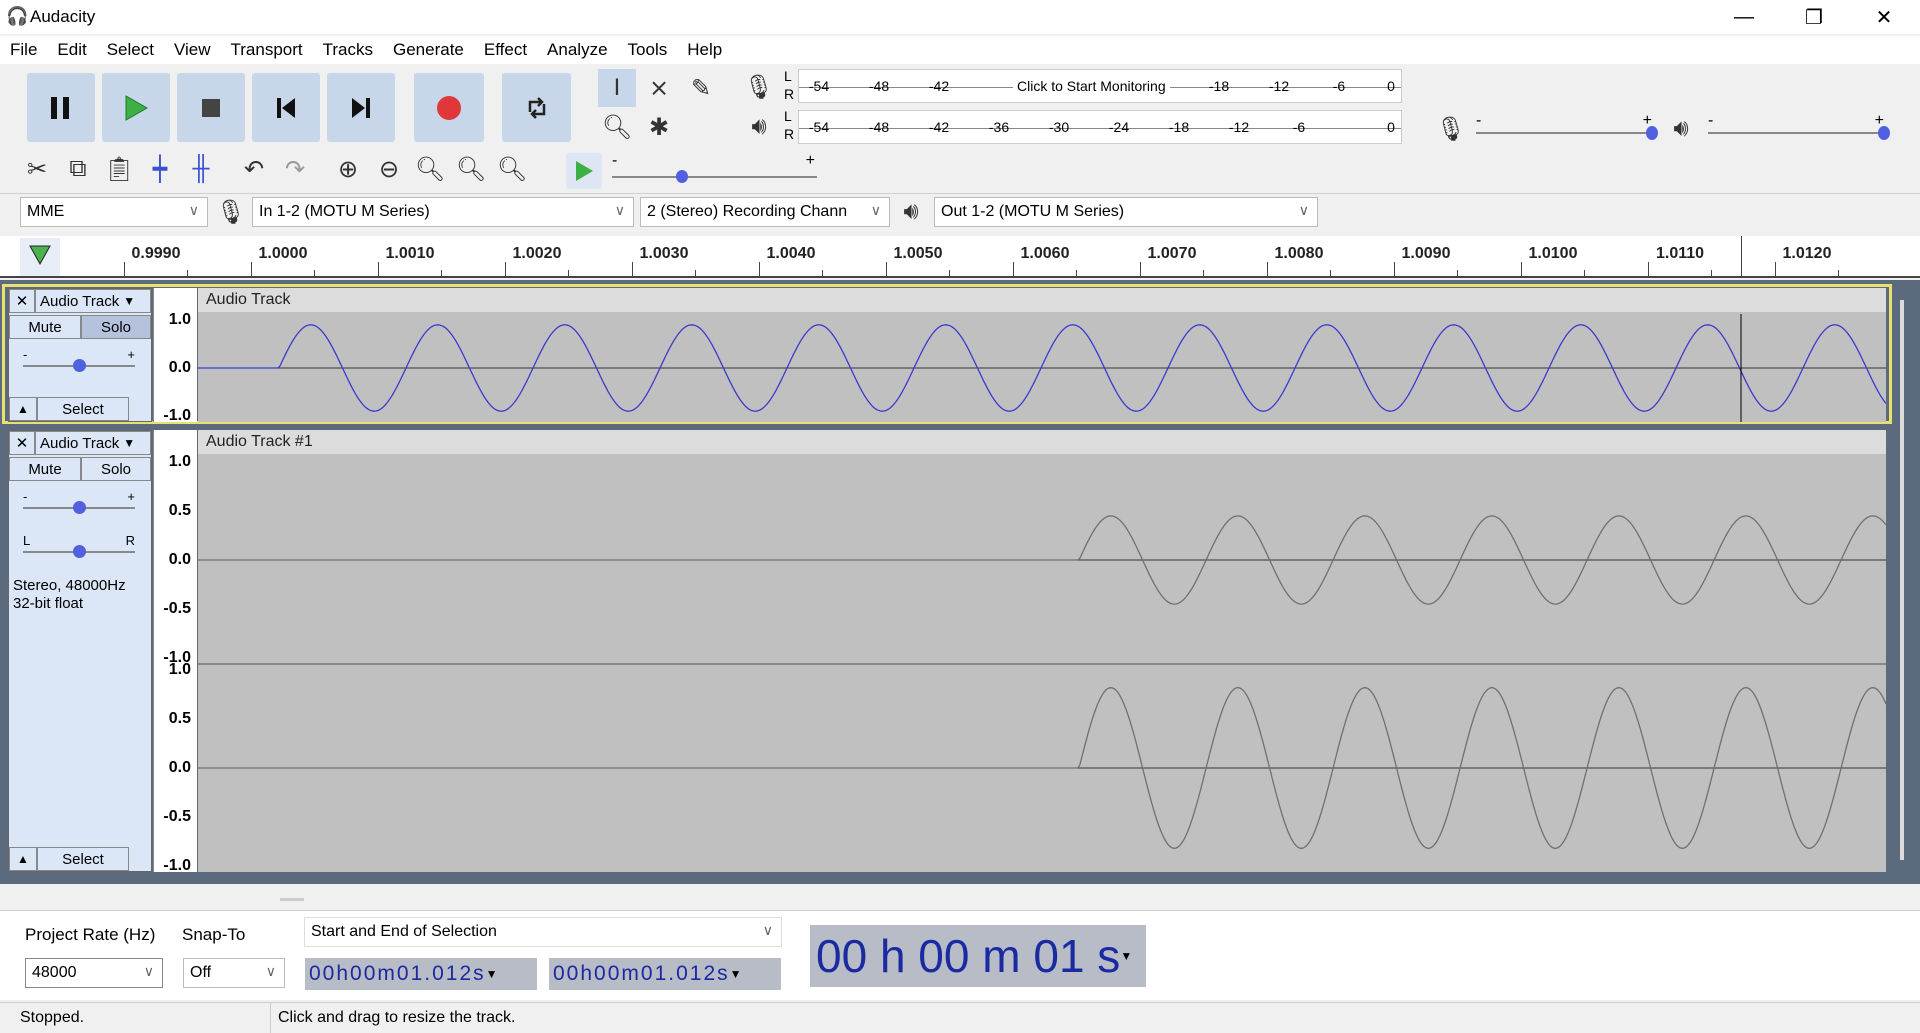  Describe the element at coordinates (568, 273) in the screenshot. I see `ruler-minor-tick` at that location.